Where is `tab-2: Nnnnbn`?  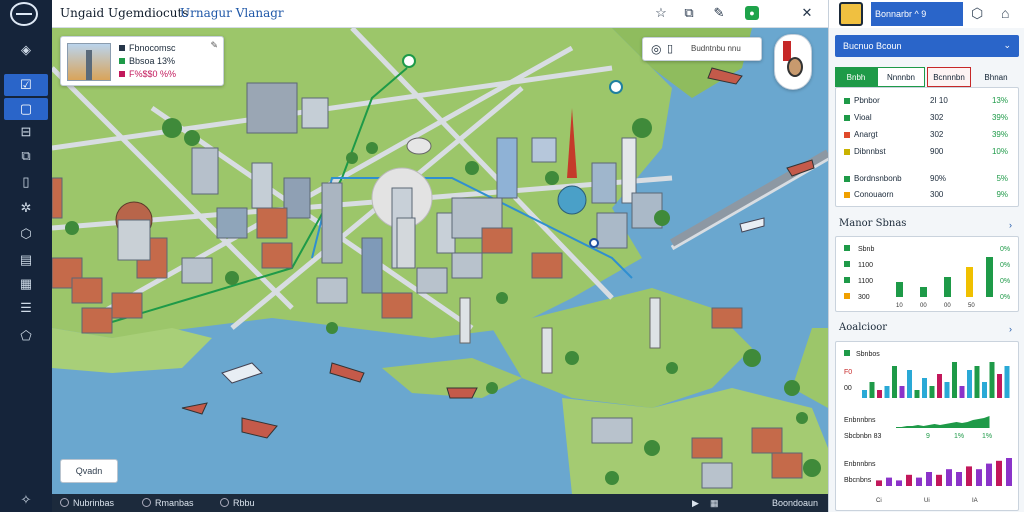 tab-2: Nnnnbn is located at coordinates (901, 77).